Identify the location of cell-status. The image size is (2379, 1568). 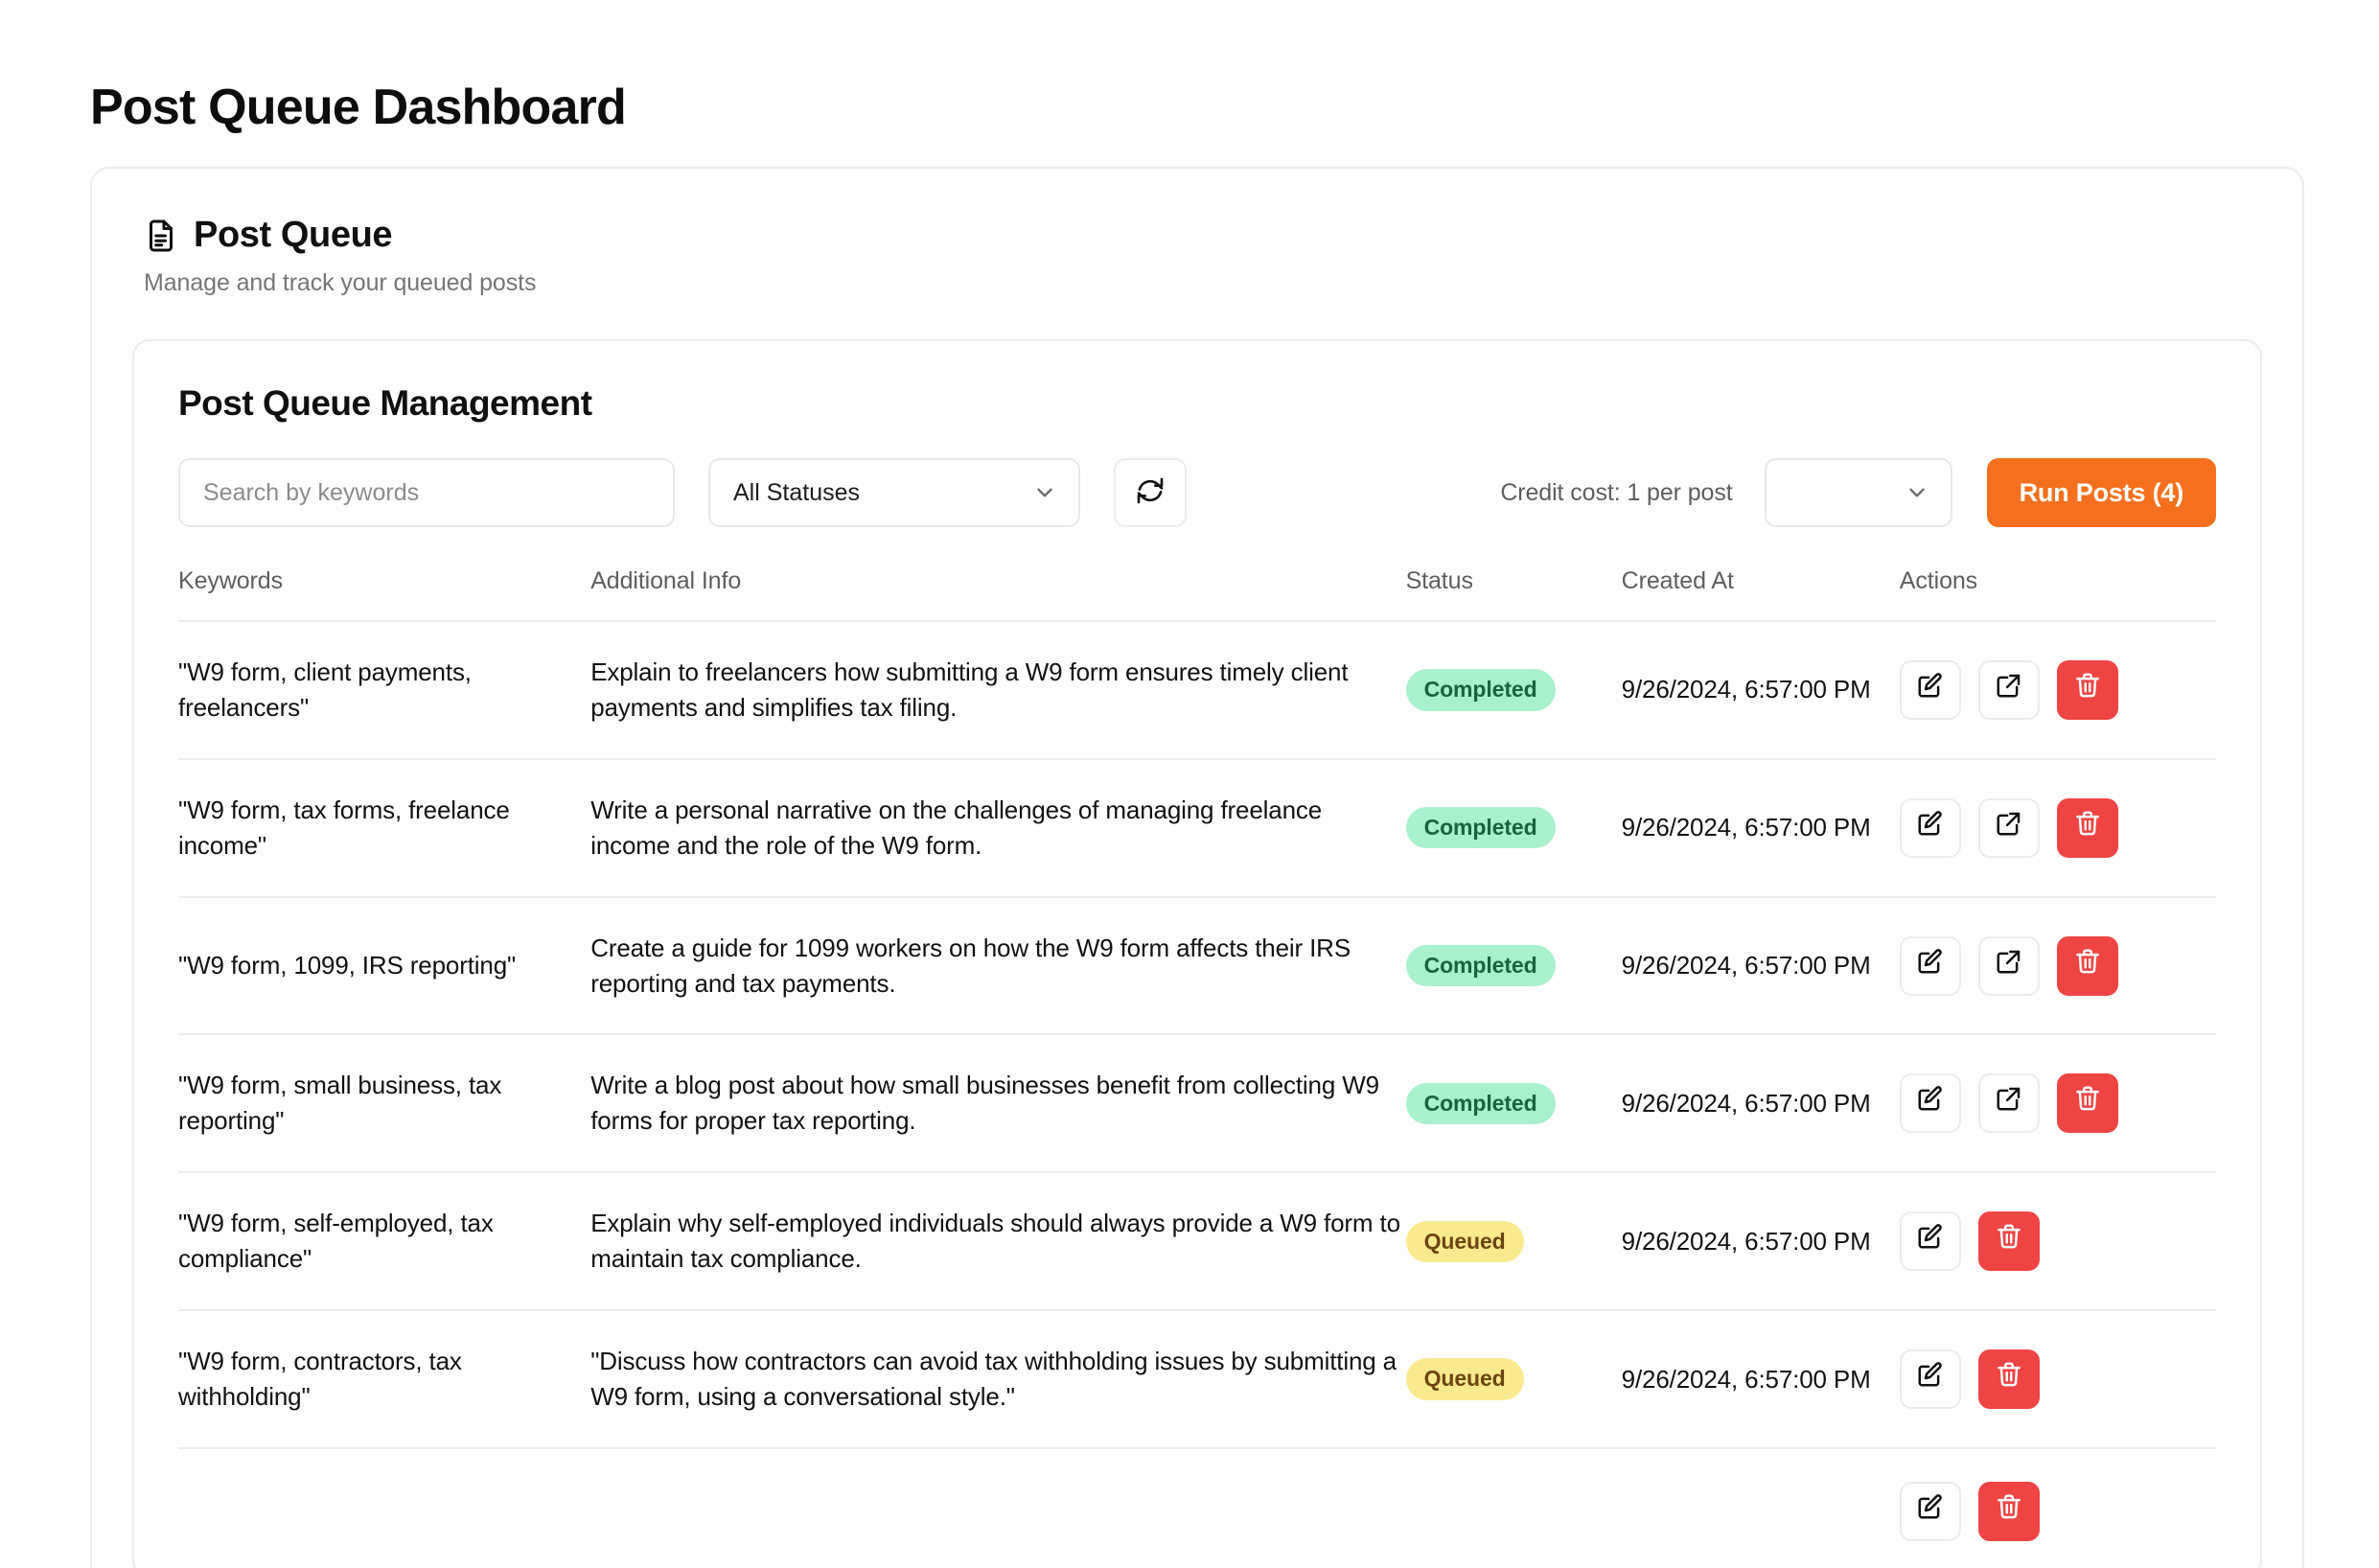
(1513, 1507).